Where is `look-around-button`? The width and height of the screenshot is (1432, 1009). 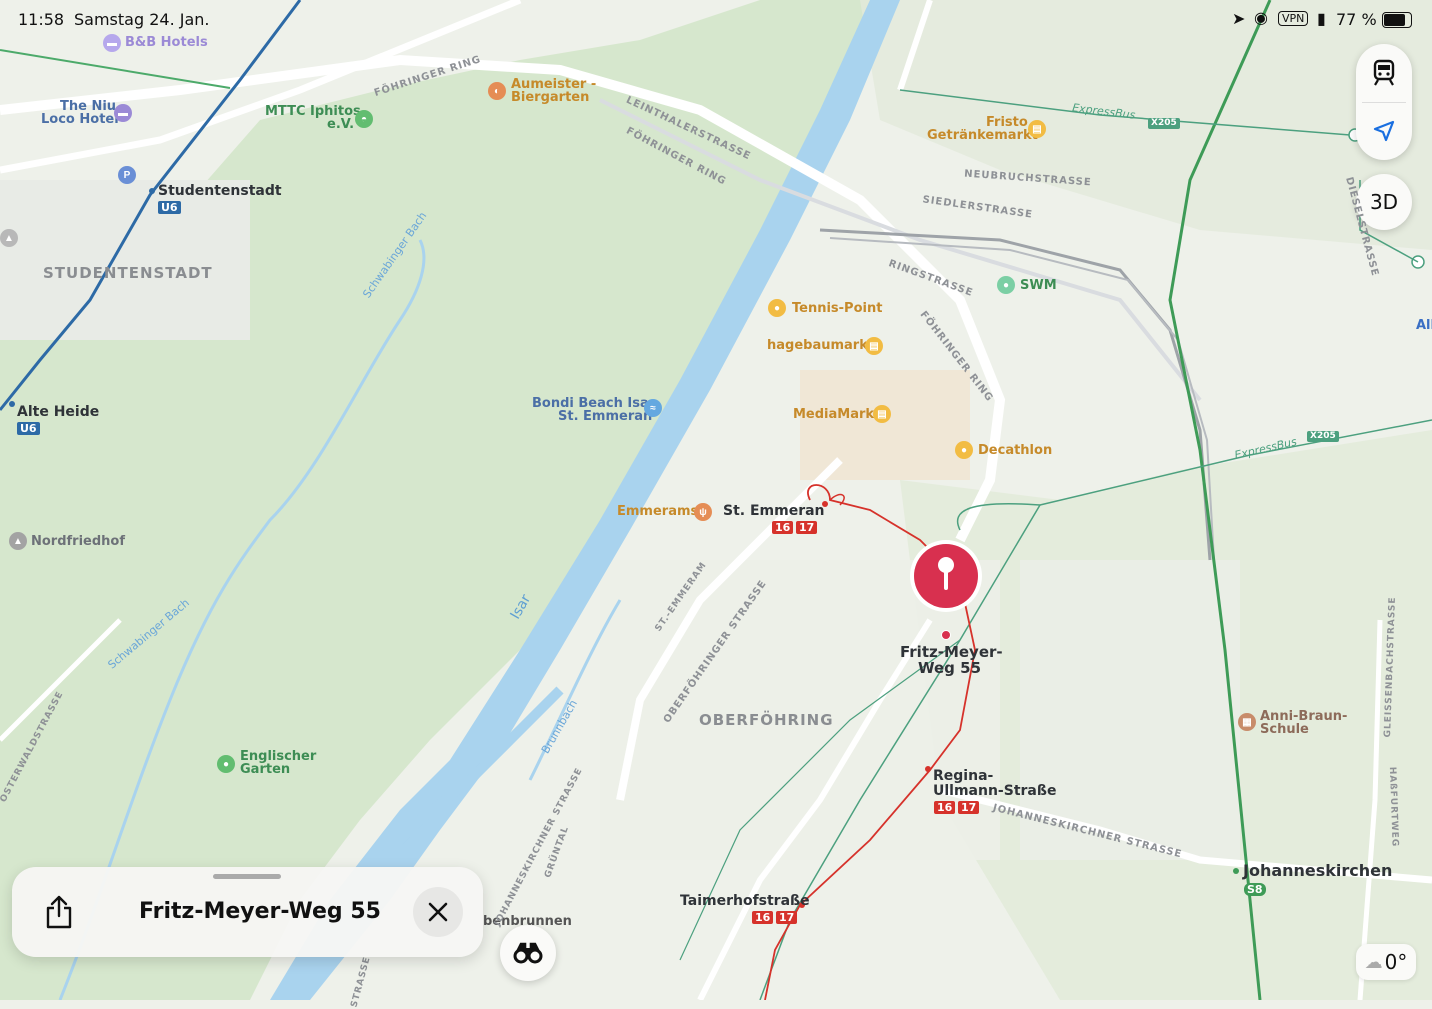
look-around-button is located at coordinates (528, 953).